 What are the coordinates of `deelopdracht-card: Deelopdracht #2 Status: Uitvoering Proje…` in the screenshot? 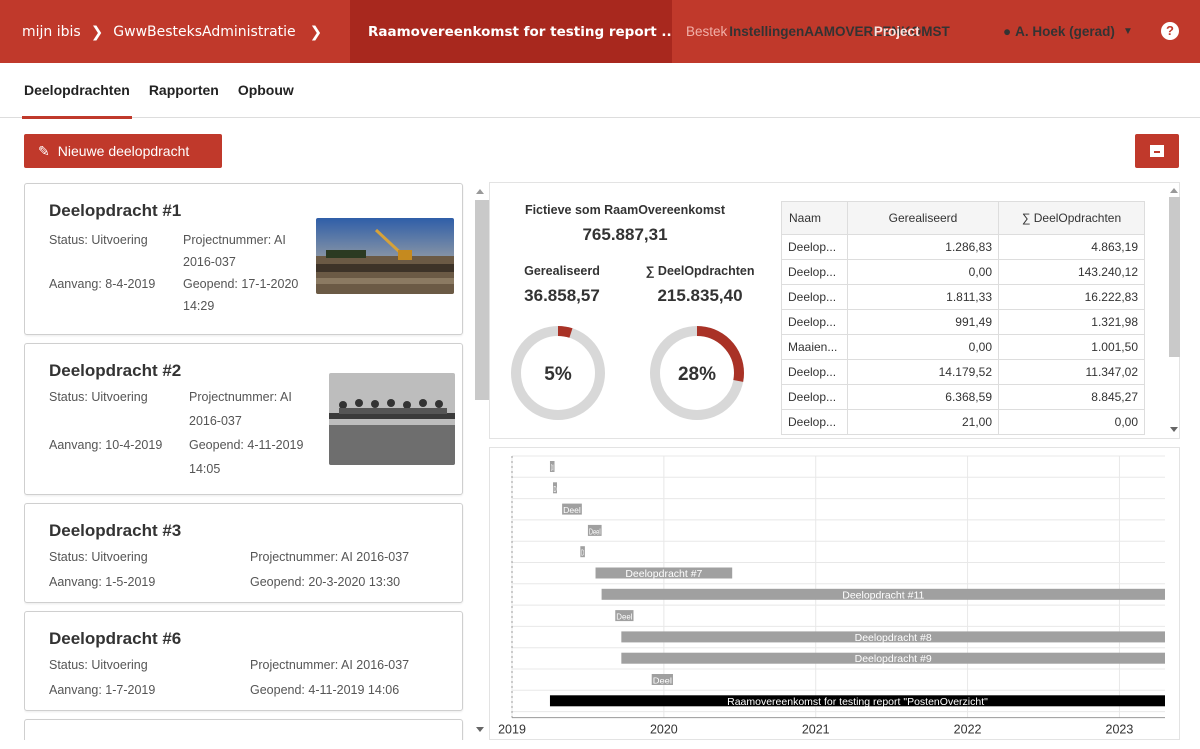 It's located at (243, 419).